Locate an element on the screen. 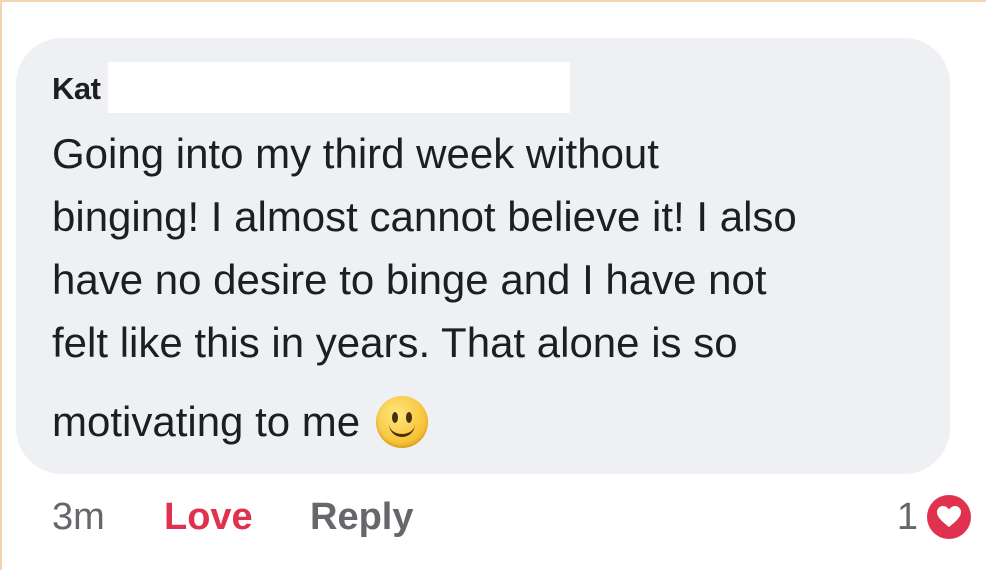  comment-timestamp: 3m is located at coordinates (78, 516).